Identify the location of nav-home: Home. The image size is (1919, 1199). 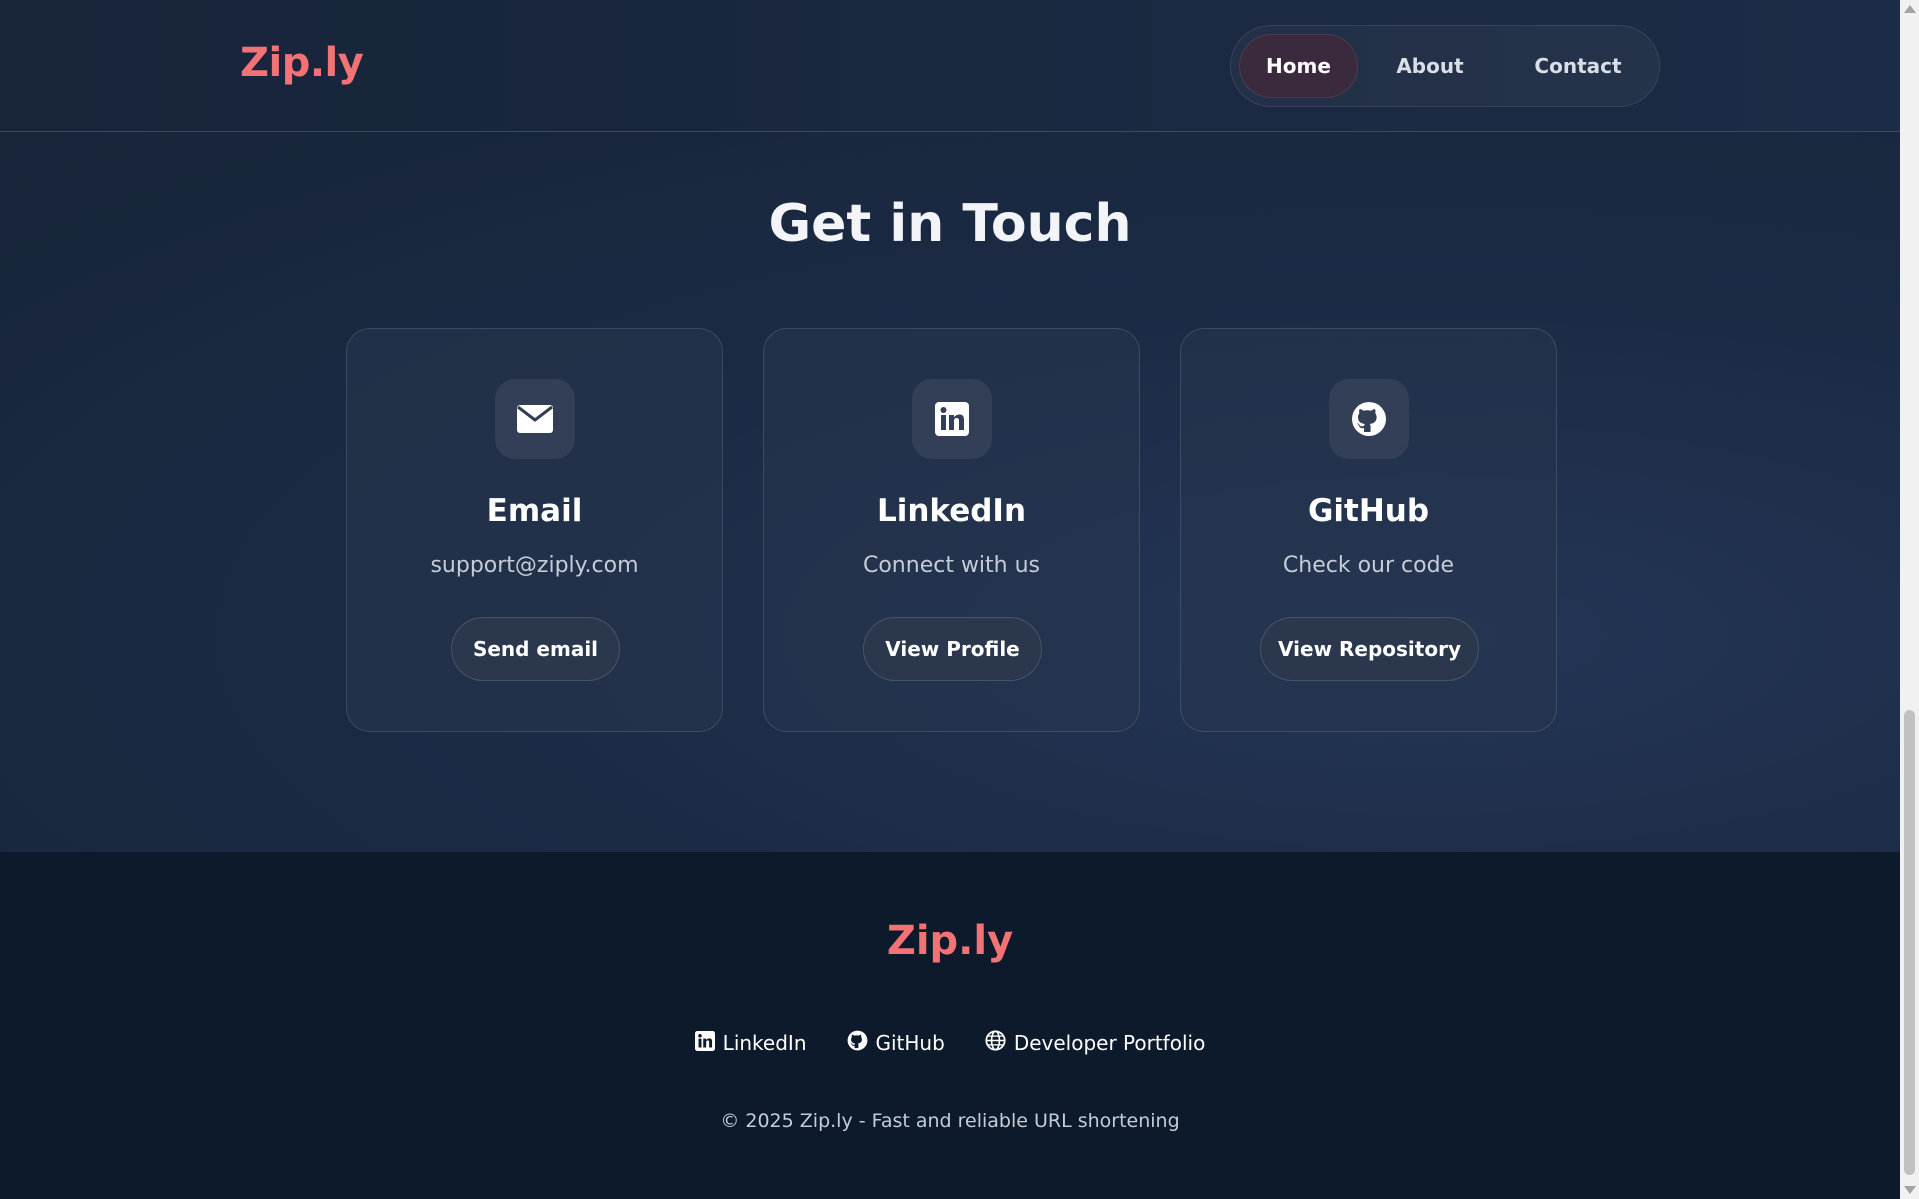
(1298, 66).